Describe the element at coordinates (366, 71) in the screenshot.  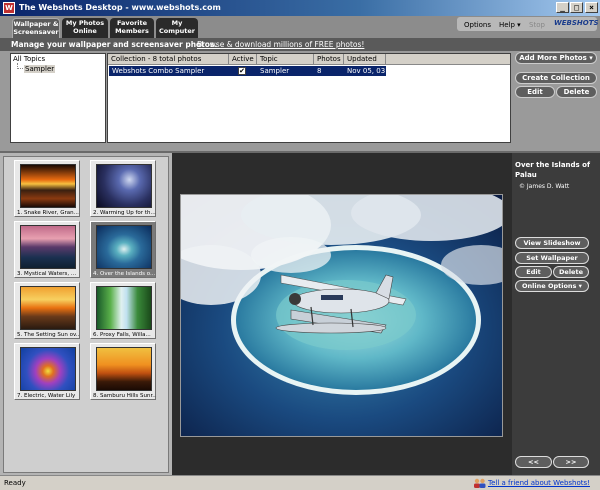
I see `cell-updated: Nov 05, 03` at that location.